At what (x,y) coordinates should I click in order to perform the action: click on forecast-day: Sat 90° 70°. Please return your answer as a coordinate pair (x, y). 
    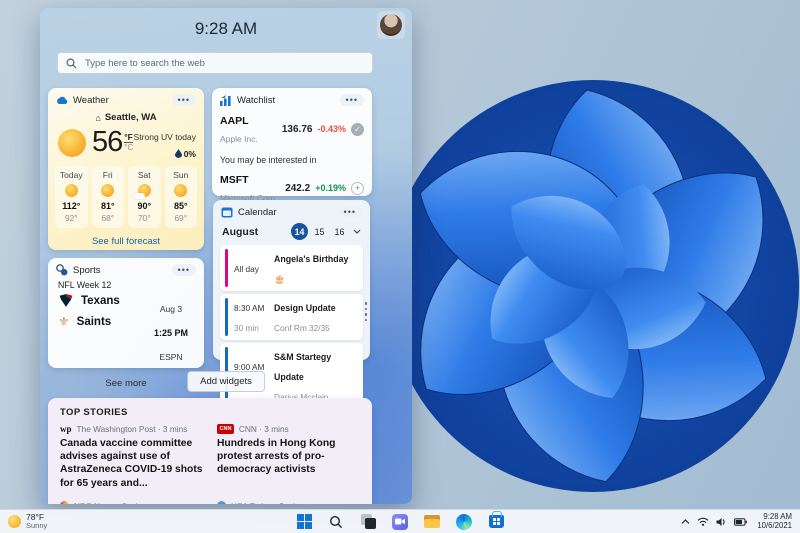
    Looking at the image, I should click on (144, 197).